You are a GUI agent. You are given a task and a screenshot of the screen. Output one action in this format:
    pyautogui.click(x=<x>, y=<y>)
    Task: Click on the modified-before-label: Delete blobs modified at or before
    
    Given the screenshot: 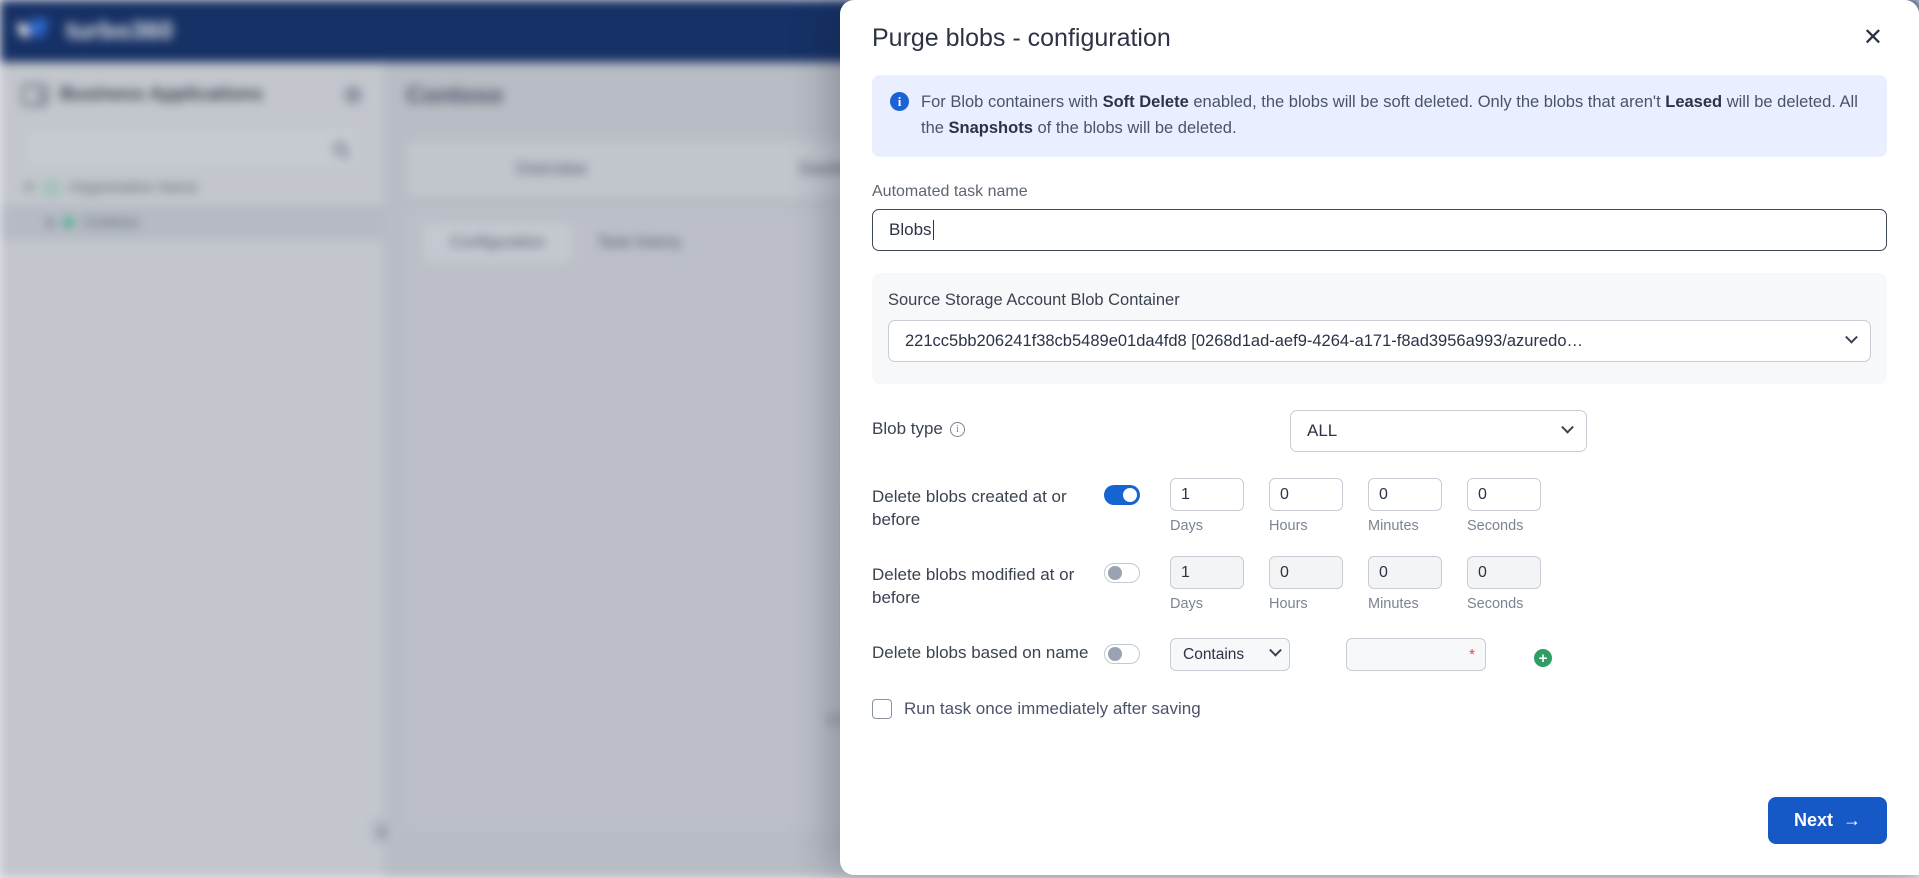 What is the action you would take?
    pyautogui.click(x=973, y=586)
    